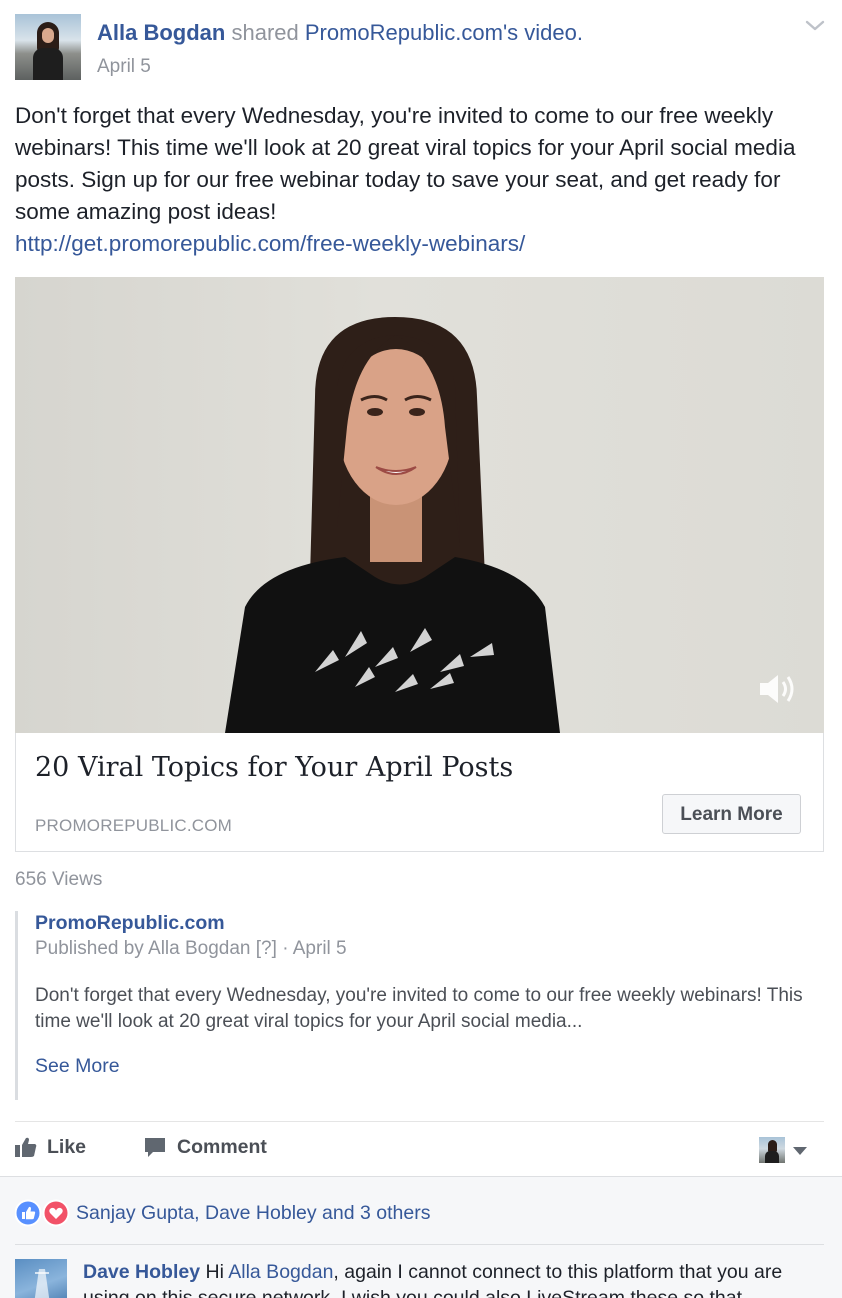 The image size is (842, 1298). I want to click on like-label: Like, so click(67, 1146).